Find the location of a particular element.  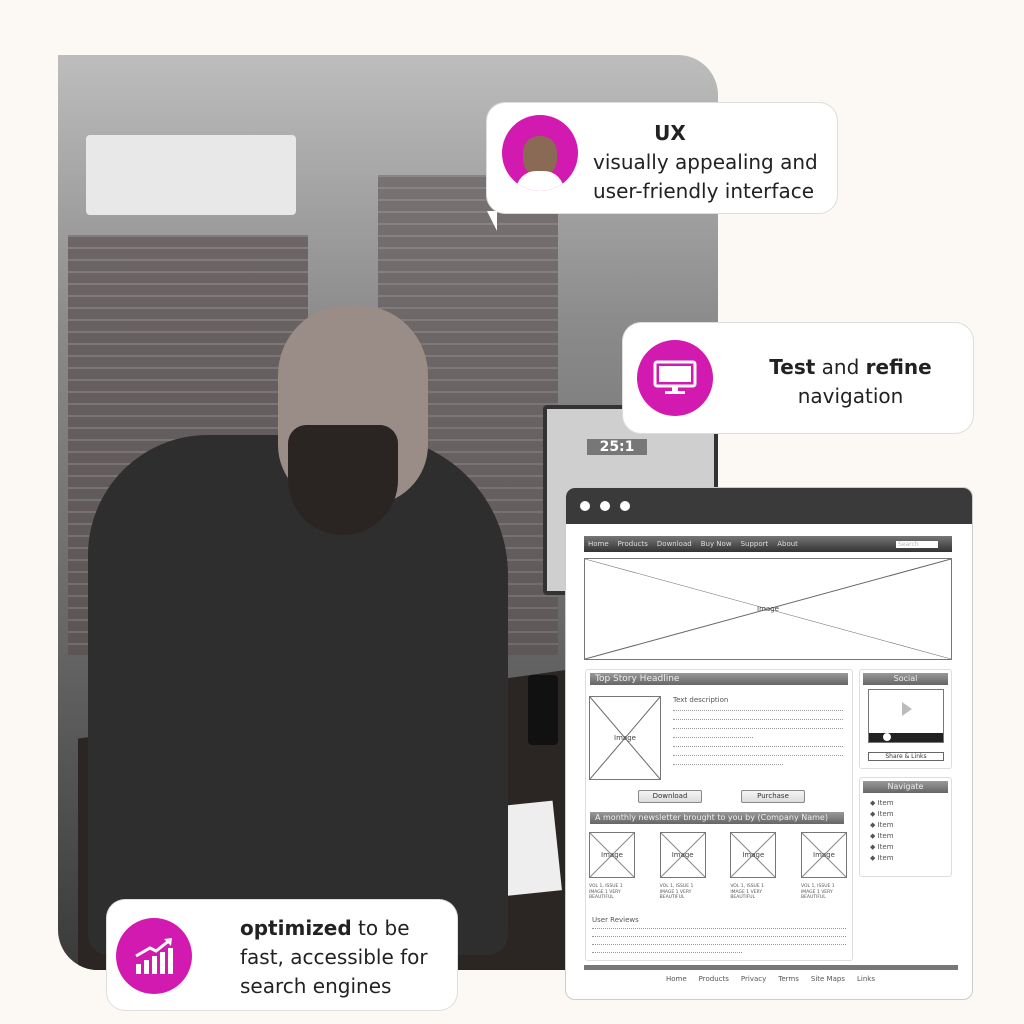

wf-social-panel: Social Share & Links is located at coordinates (905, 719).